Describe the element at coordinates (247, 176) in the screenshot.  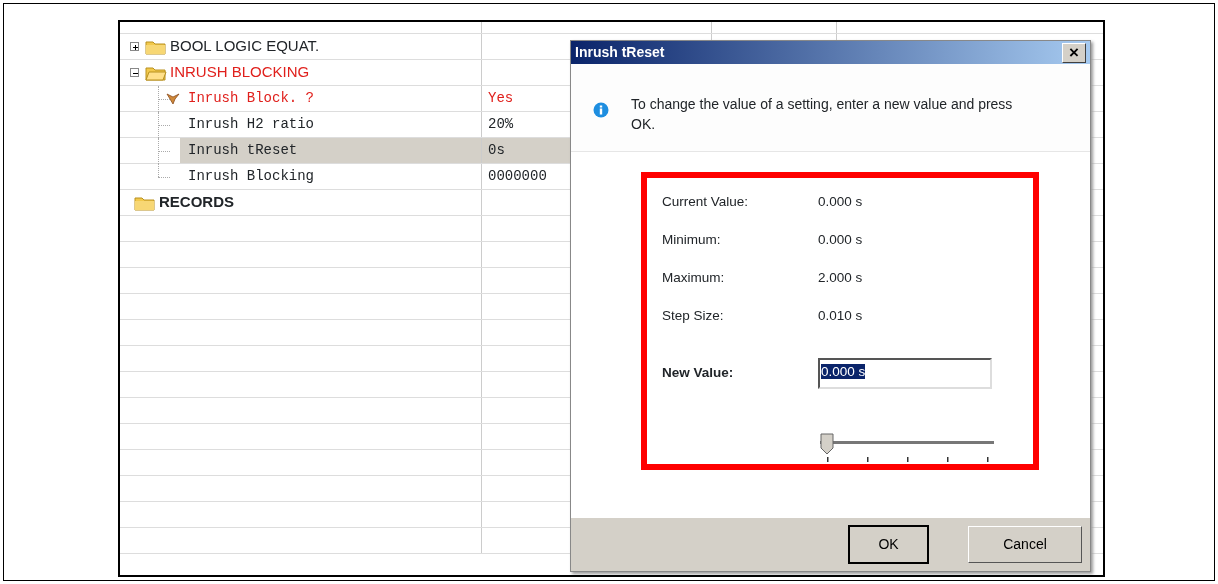
I see `setting-name: Inrush Blocking` at that location.